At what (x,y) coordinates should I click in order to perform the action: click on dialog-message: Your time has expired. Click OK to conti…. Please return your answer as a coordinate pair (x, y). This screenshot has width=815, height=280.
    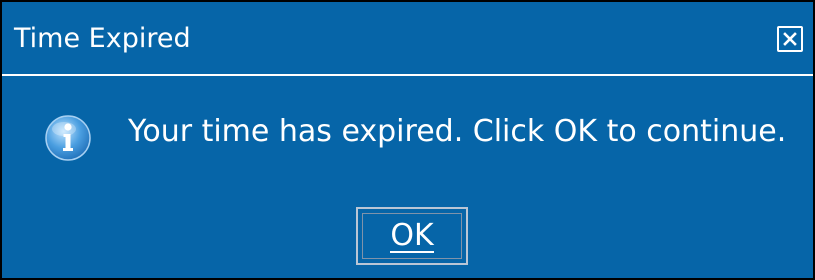
    Looking at the image, I should click on (457, 131).